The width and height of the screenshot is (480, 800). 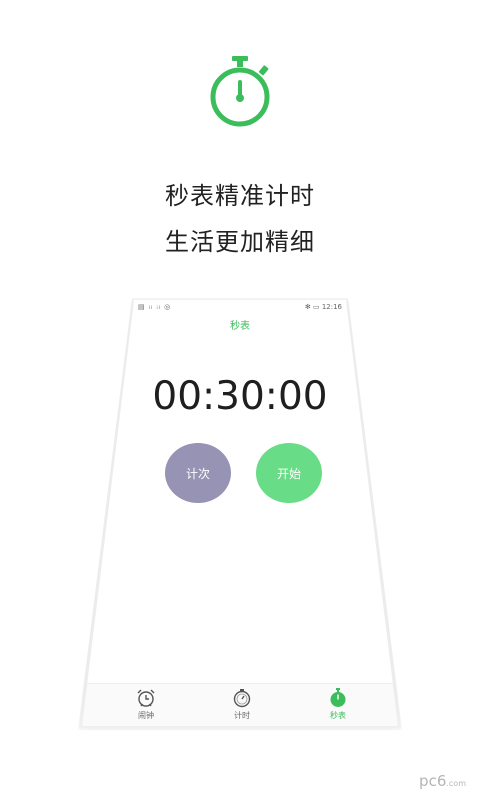 What do you see at coordinates (240, 308) in the screenshot?
I see `status-bar: ▤ ᵢₗ ᵢₗ ◎ ✻ ▭ 12:16` at bounding box center [240, 308].